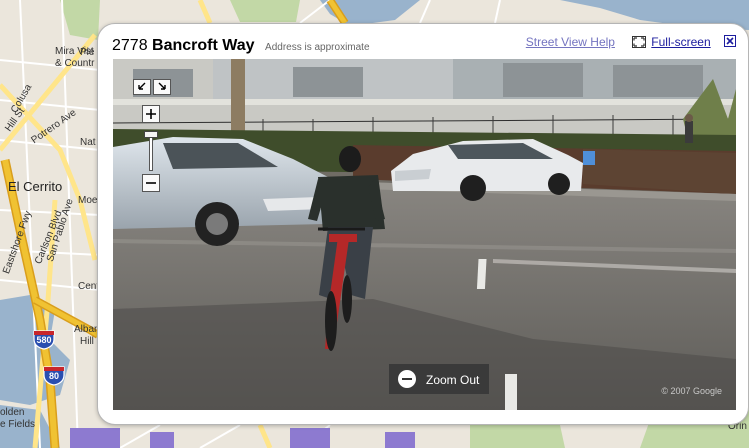 The image size is (749, 448). What do you see at coordinates (88, 142) in the screenshot?
I see `map-label-nat: Nat` at bounding box center [88, 142].